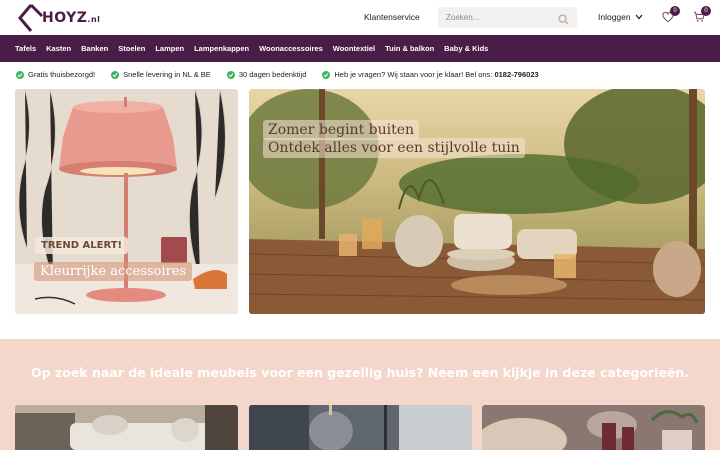  Describe the element at coordinates (671, 17) in the screenshot. I see `wishlist-button: 0` at that location.